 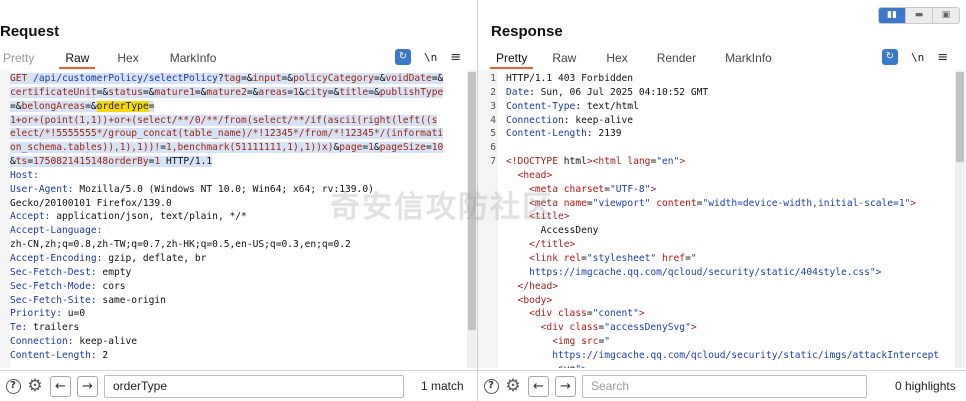 I want to click on header-value, so click(x=68, y=175).